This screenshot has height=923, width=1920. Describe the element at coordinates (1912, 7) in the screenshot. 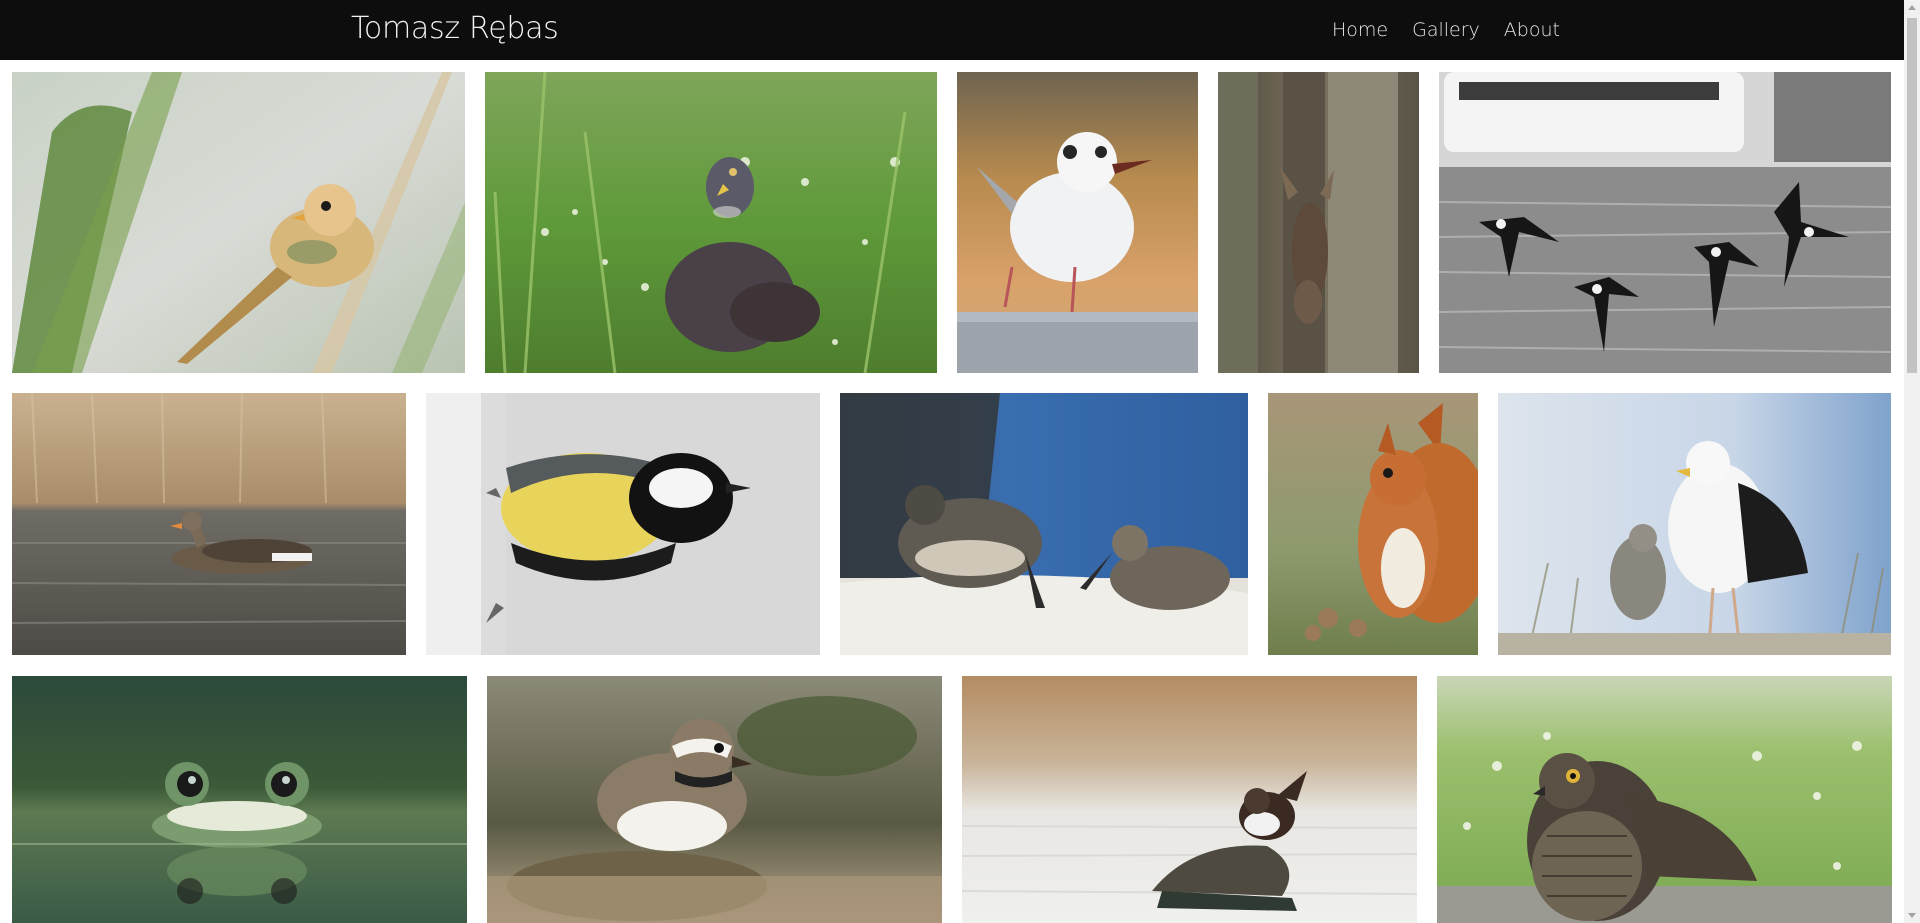

I see `scroll-up-arrow-icon` at that location.